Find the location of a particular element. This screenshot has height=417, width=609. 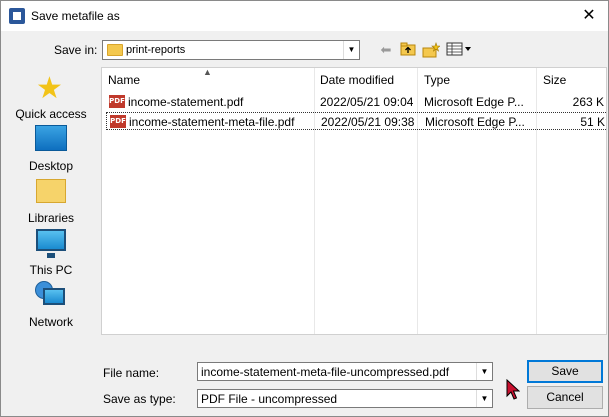

save-in-value: print-reports is located at coordinates (156, 50).